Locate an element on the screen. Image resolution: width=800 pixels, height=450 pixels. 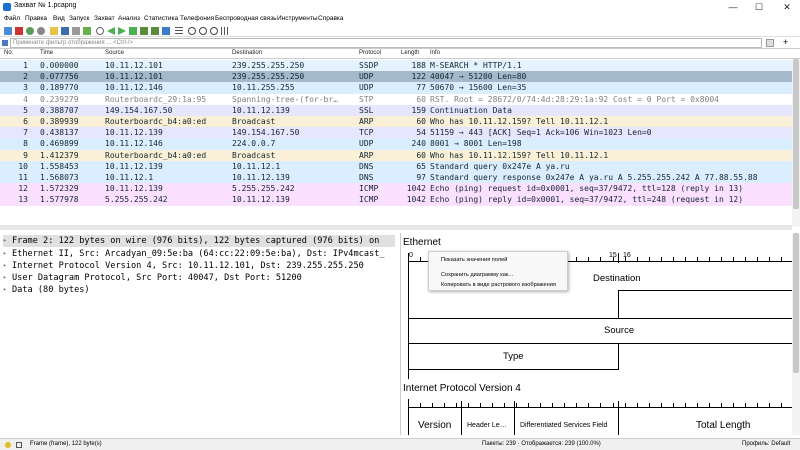
save-file-icon is located at coordinates (65, 31).